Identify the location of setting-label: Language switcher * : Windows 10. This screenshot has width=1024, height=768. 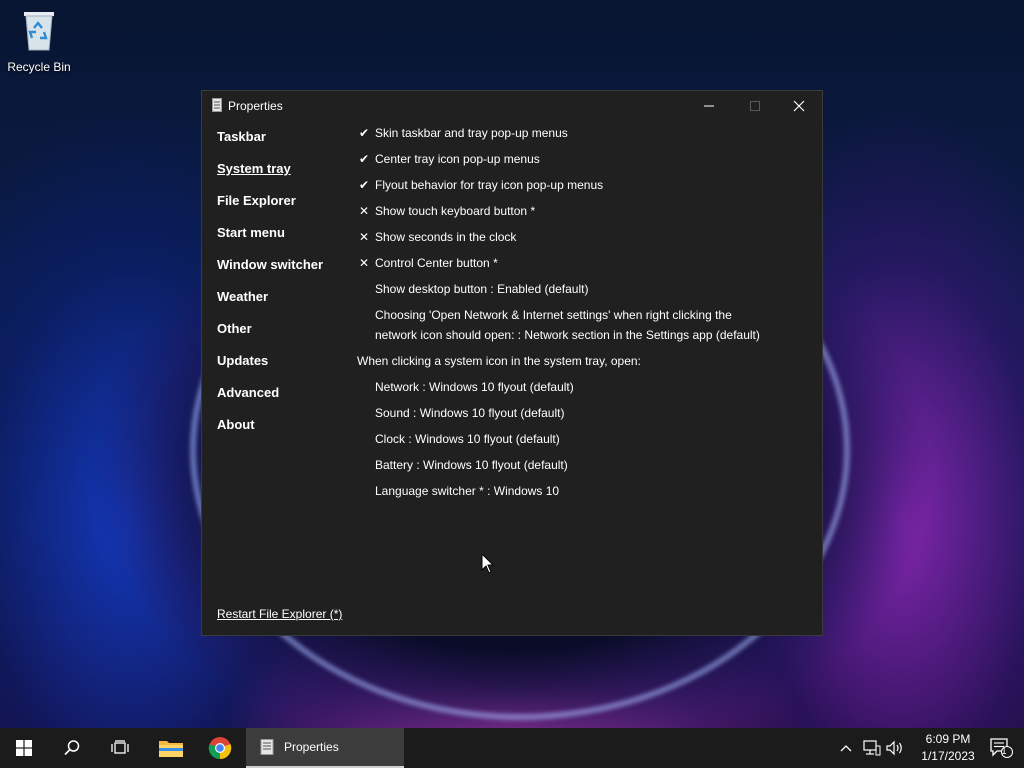
(467, 491).